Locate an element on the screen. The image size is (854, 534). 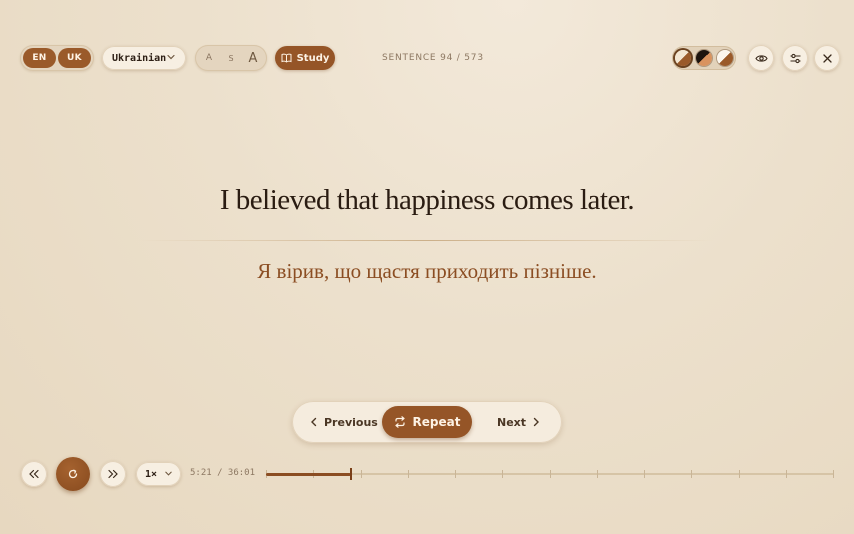
repeat-button: Repeat is located at coordinates (427, 422).